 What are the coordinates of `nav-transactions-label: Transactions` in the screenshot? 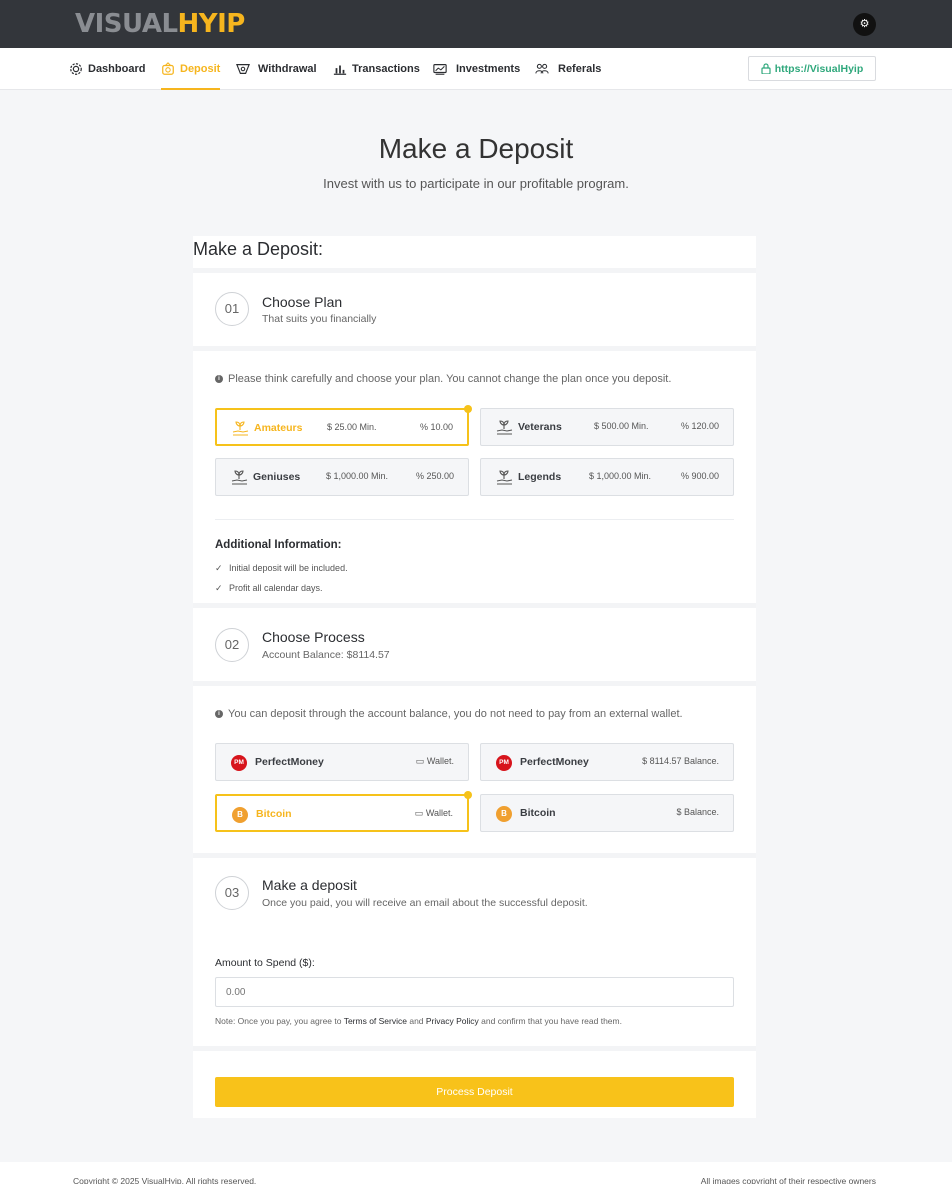 It's located at (386, 69).